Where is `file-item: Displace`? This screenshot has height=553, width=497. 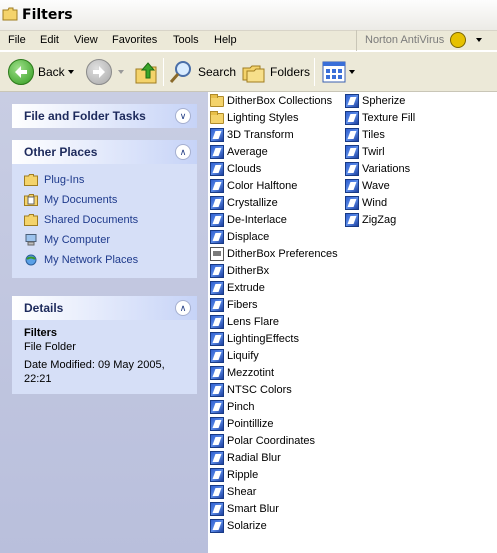
file-item: Displace is located at coordinates (274, 236).